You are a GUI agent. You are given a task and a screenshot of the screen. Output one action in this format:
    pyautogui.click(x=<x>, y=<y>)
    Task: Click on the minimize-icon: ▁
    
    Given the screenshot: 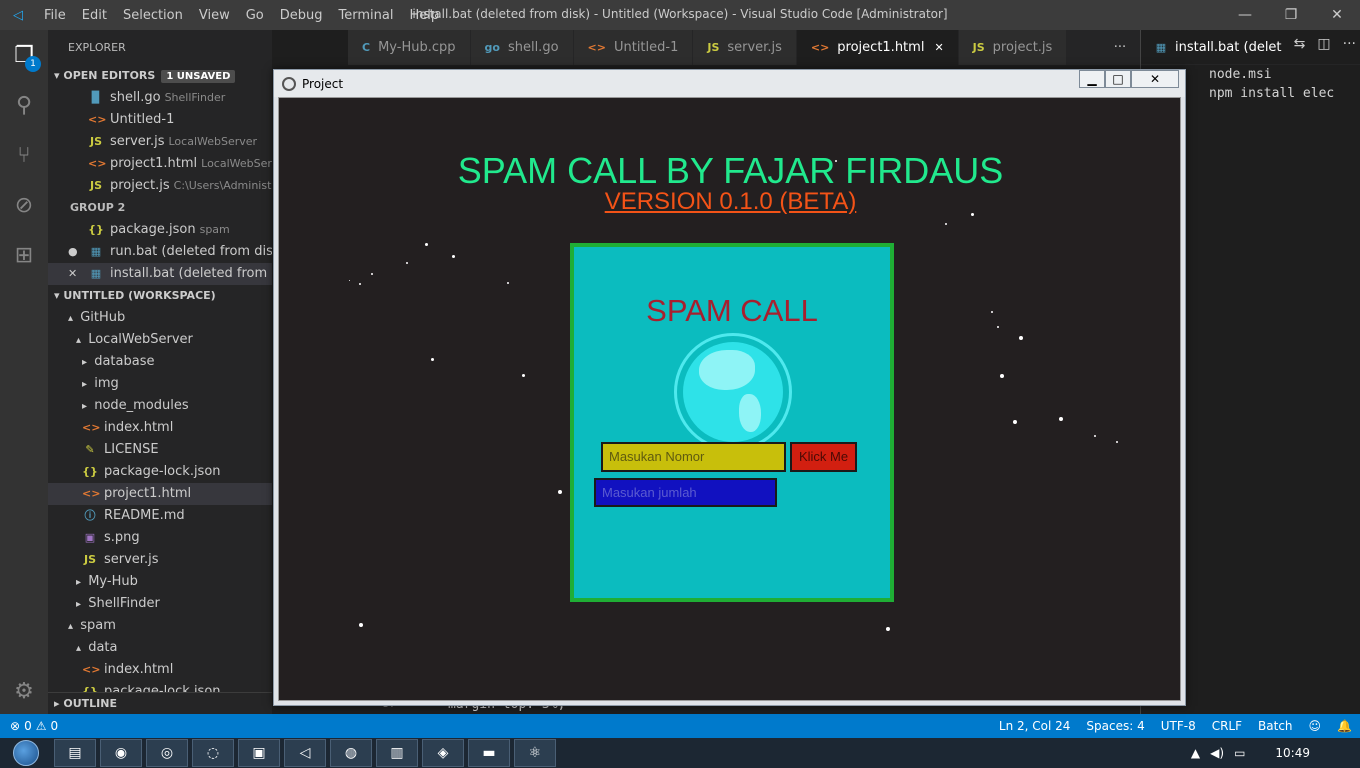 What is the action you would take?
    pyautogui.click(x=1092, y=79)
    